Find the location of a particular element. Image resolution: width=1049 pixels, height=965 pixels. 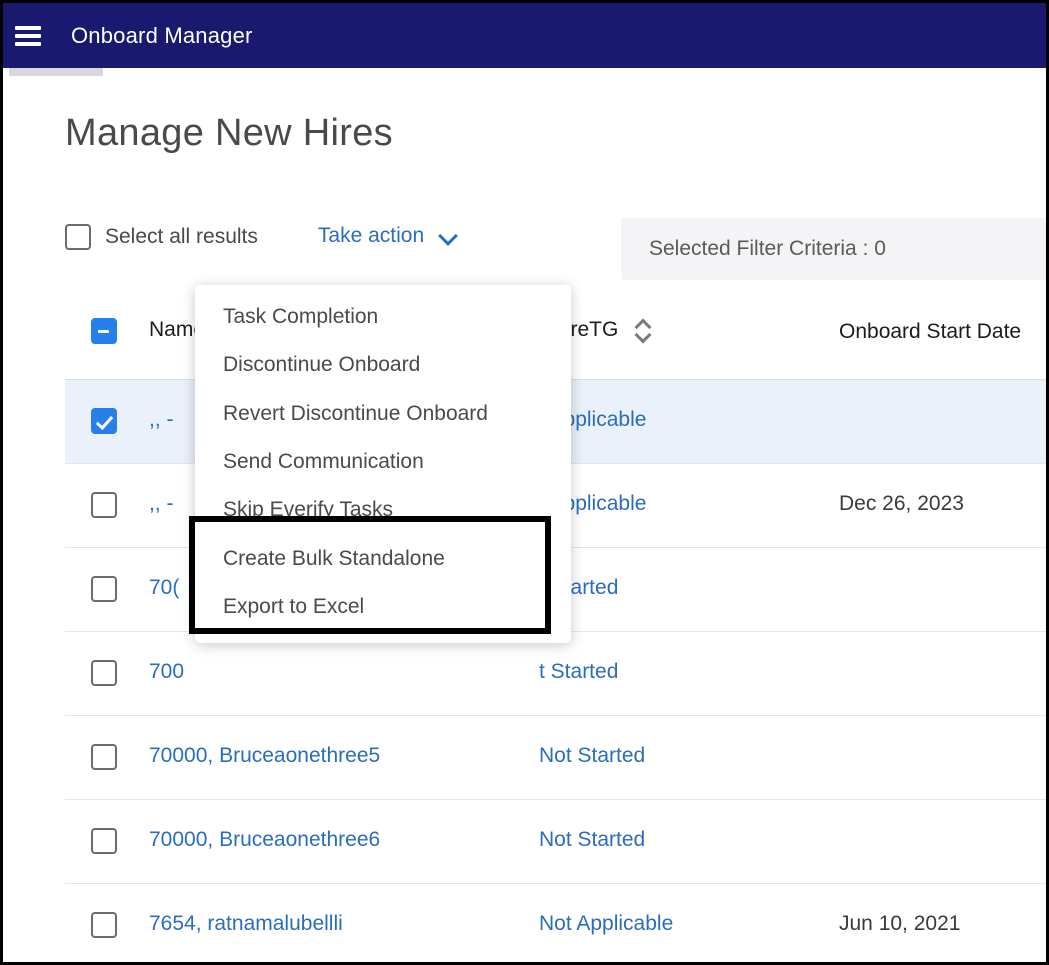

table-row: 70000, Bruceaonethree6 Not Started is located at coordinates (555, 842).